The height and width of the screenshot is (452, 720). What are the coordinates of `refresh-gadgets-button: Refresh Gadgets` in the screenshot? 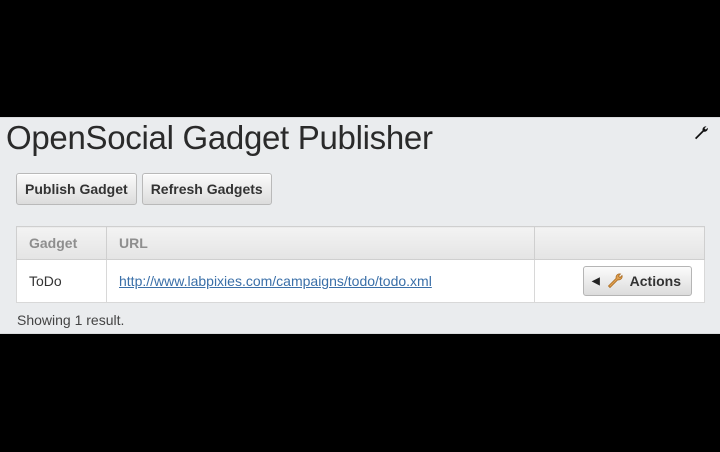 It's located at (206, 189).